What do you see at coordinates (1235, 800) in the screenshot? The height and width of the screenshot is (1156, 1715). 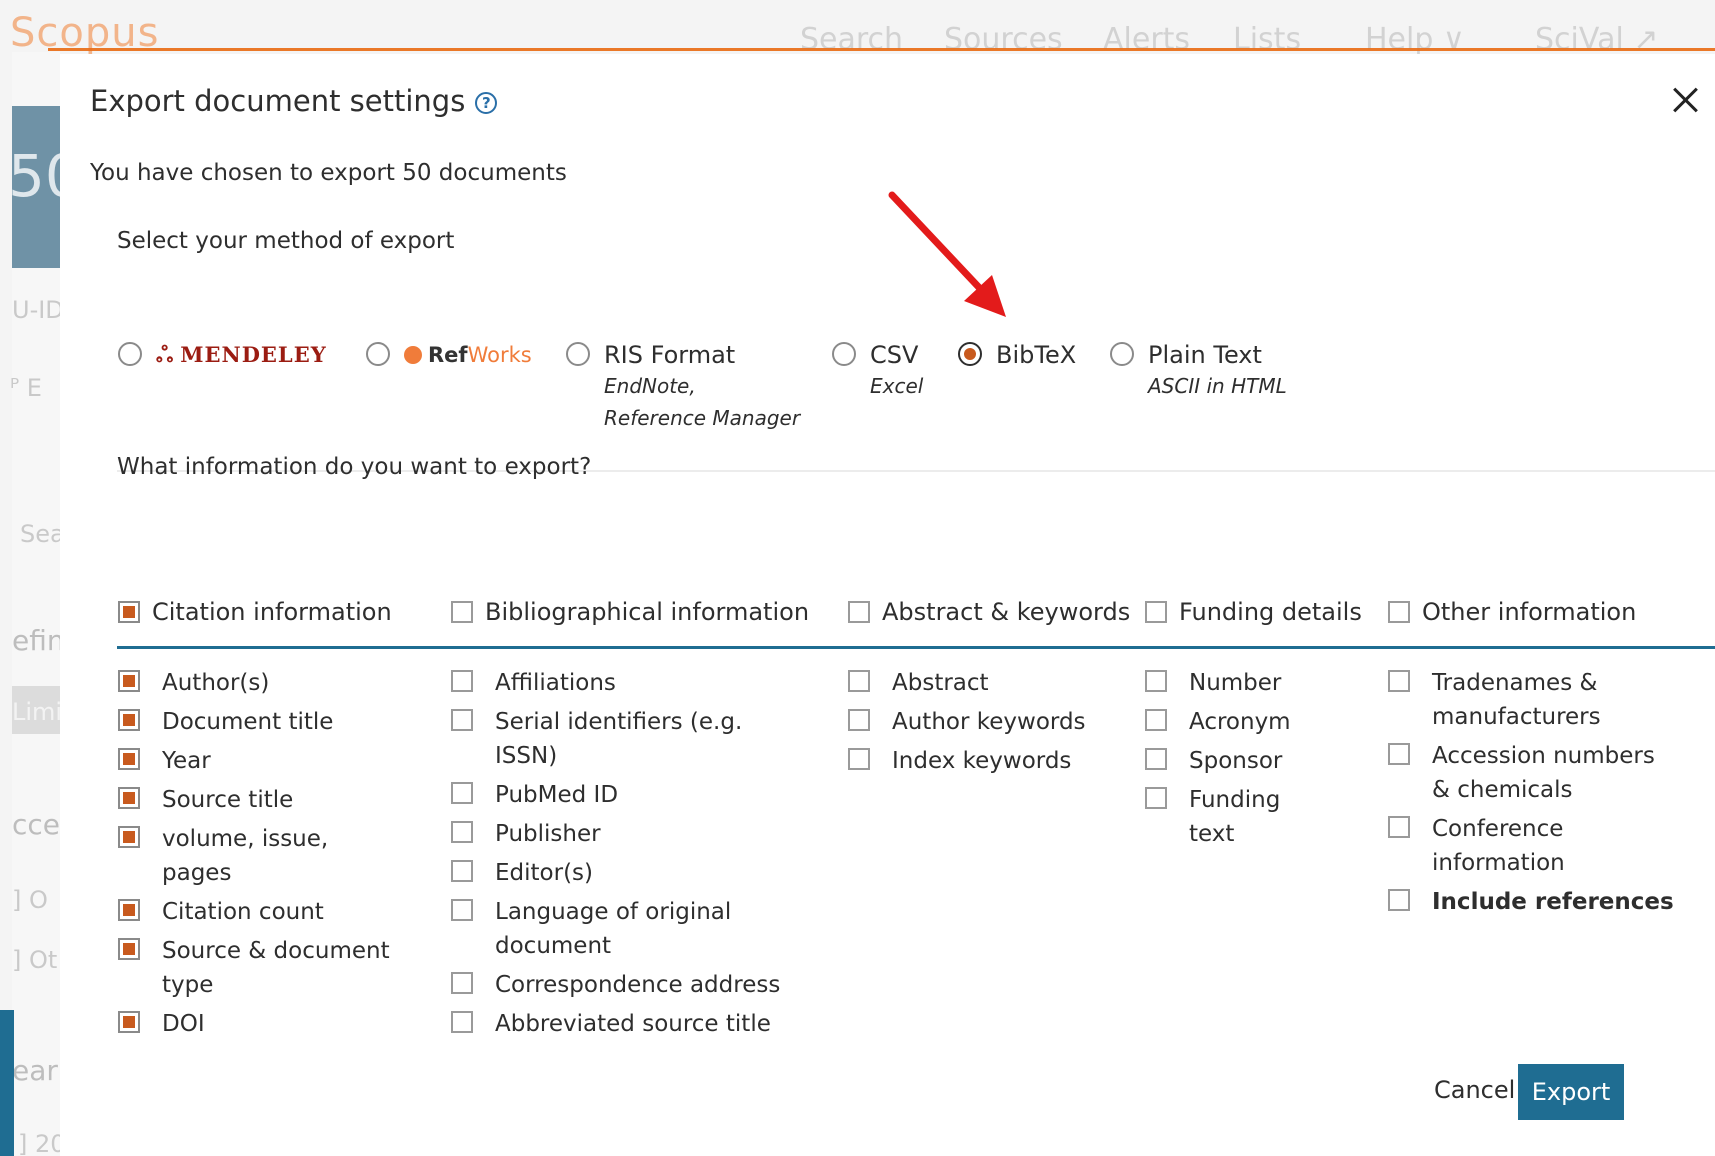 I see `option-label: Funding` at bounding box center [1235, 800].